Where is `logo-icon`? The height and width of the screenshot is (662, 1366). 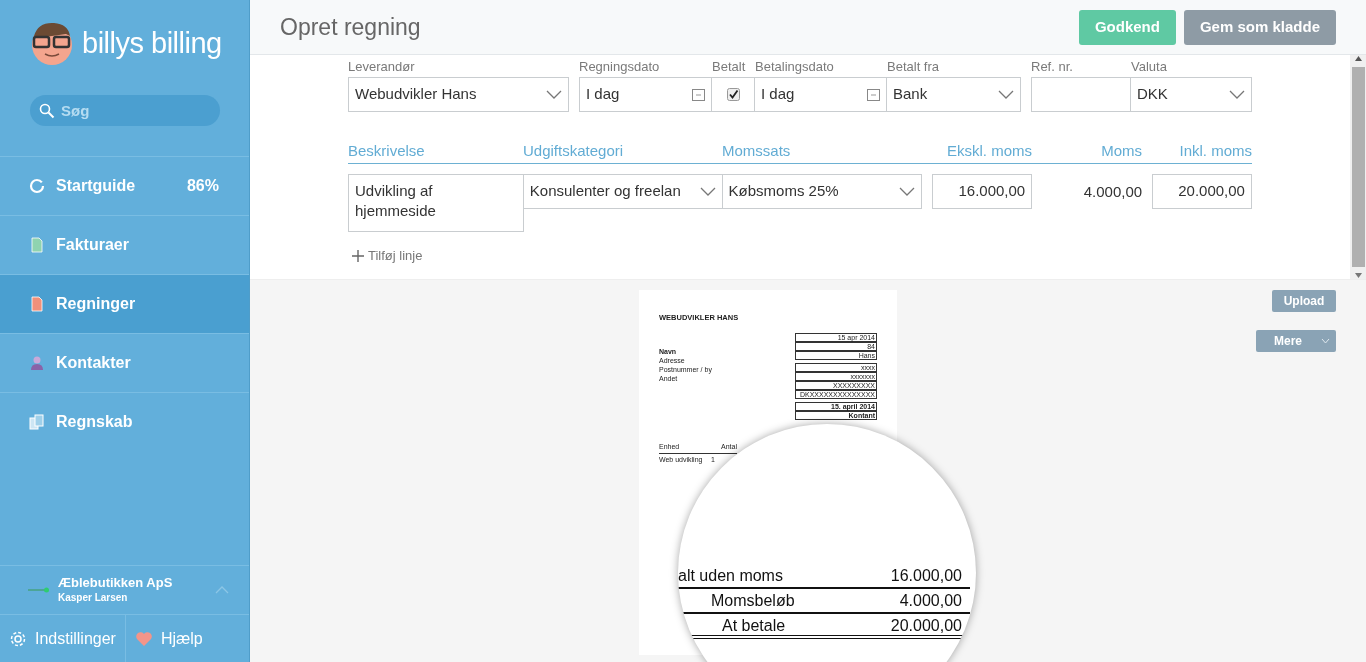 logo-icon is located at coordinates (52, 43).